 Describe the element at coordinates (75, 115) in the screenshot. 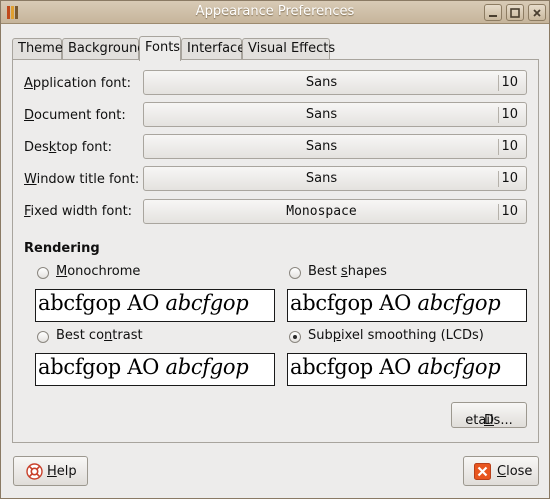

I see `document-font-label: Document font:` at that location.